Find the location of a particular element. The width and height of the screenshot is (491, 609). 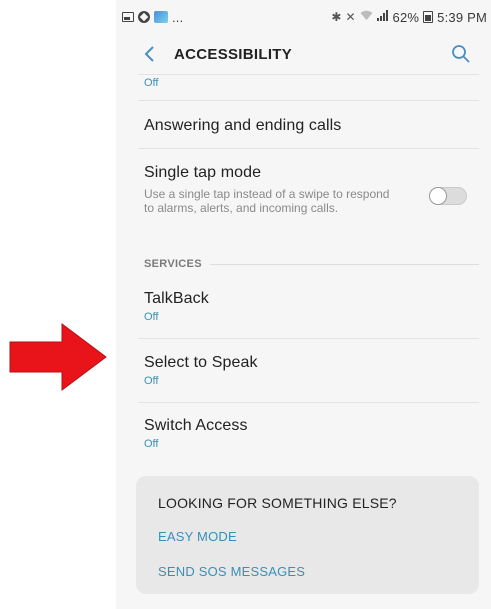

card-title: LOOKING FOR SOMETHING ELSE? is located at coordinates (277, 503).